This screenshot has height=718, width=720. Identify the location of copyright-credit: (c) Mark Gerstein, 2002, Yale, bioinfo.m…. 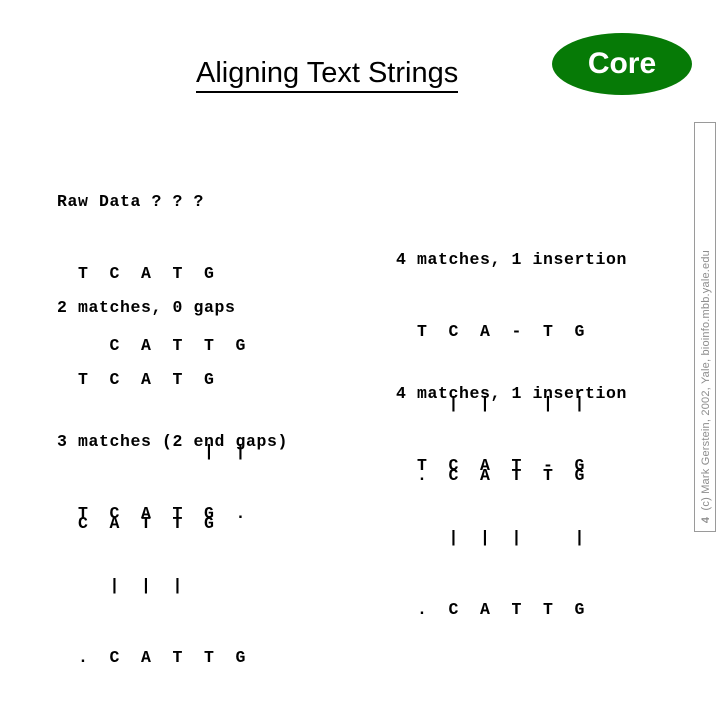
(706, 380).